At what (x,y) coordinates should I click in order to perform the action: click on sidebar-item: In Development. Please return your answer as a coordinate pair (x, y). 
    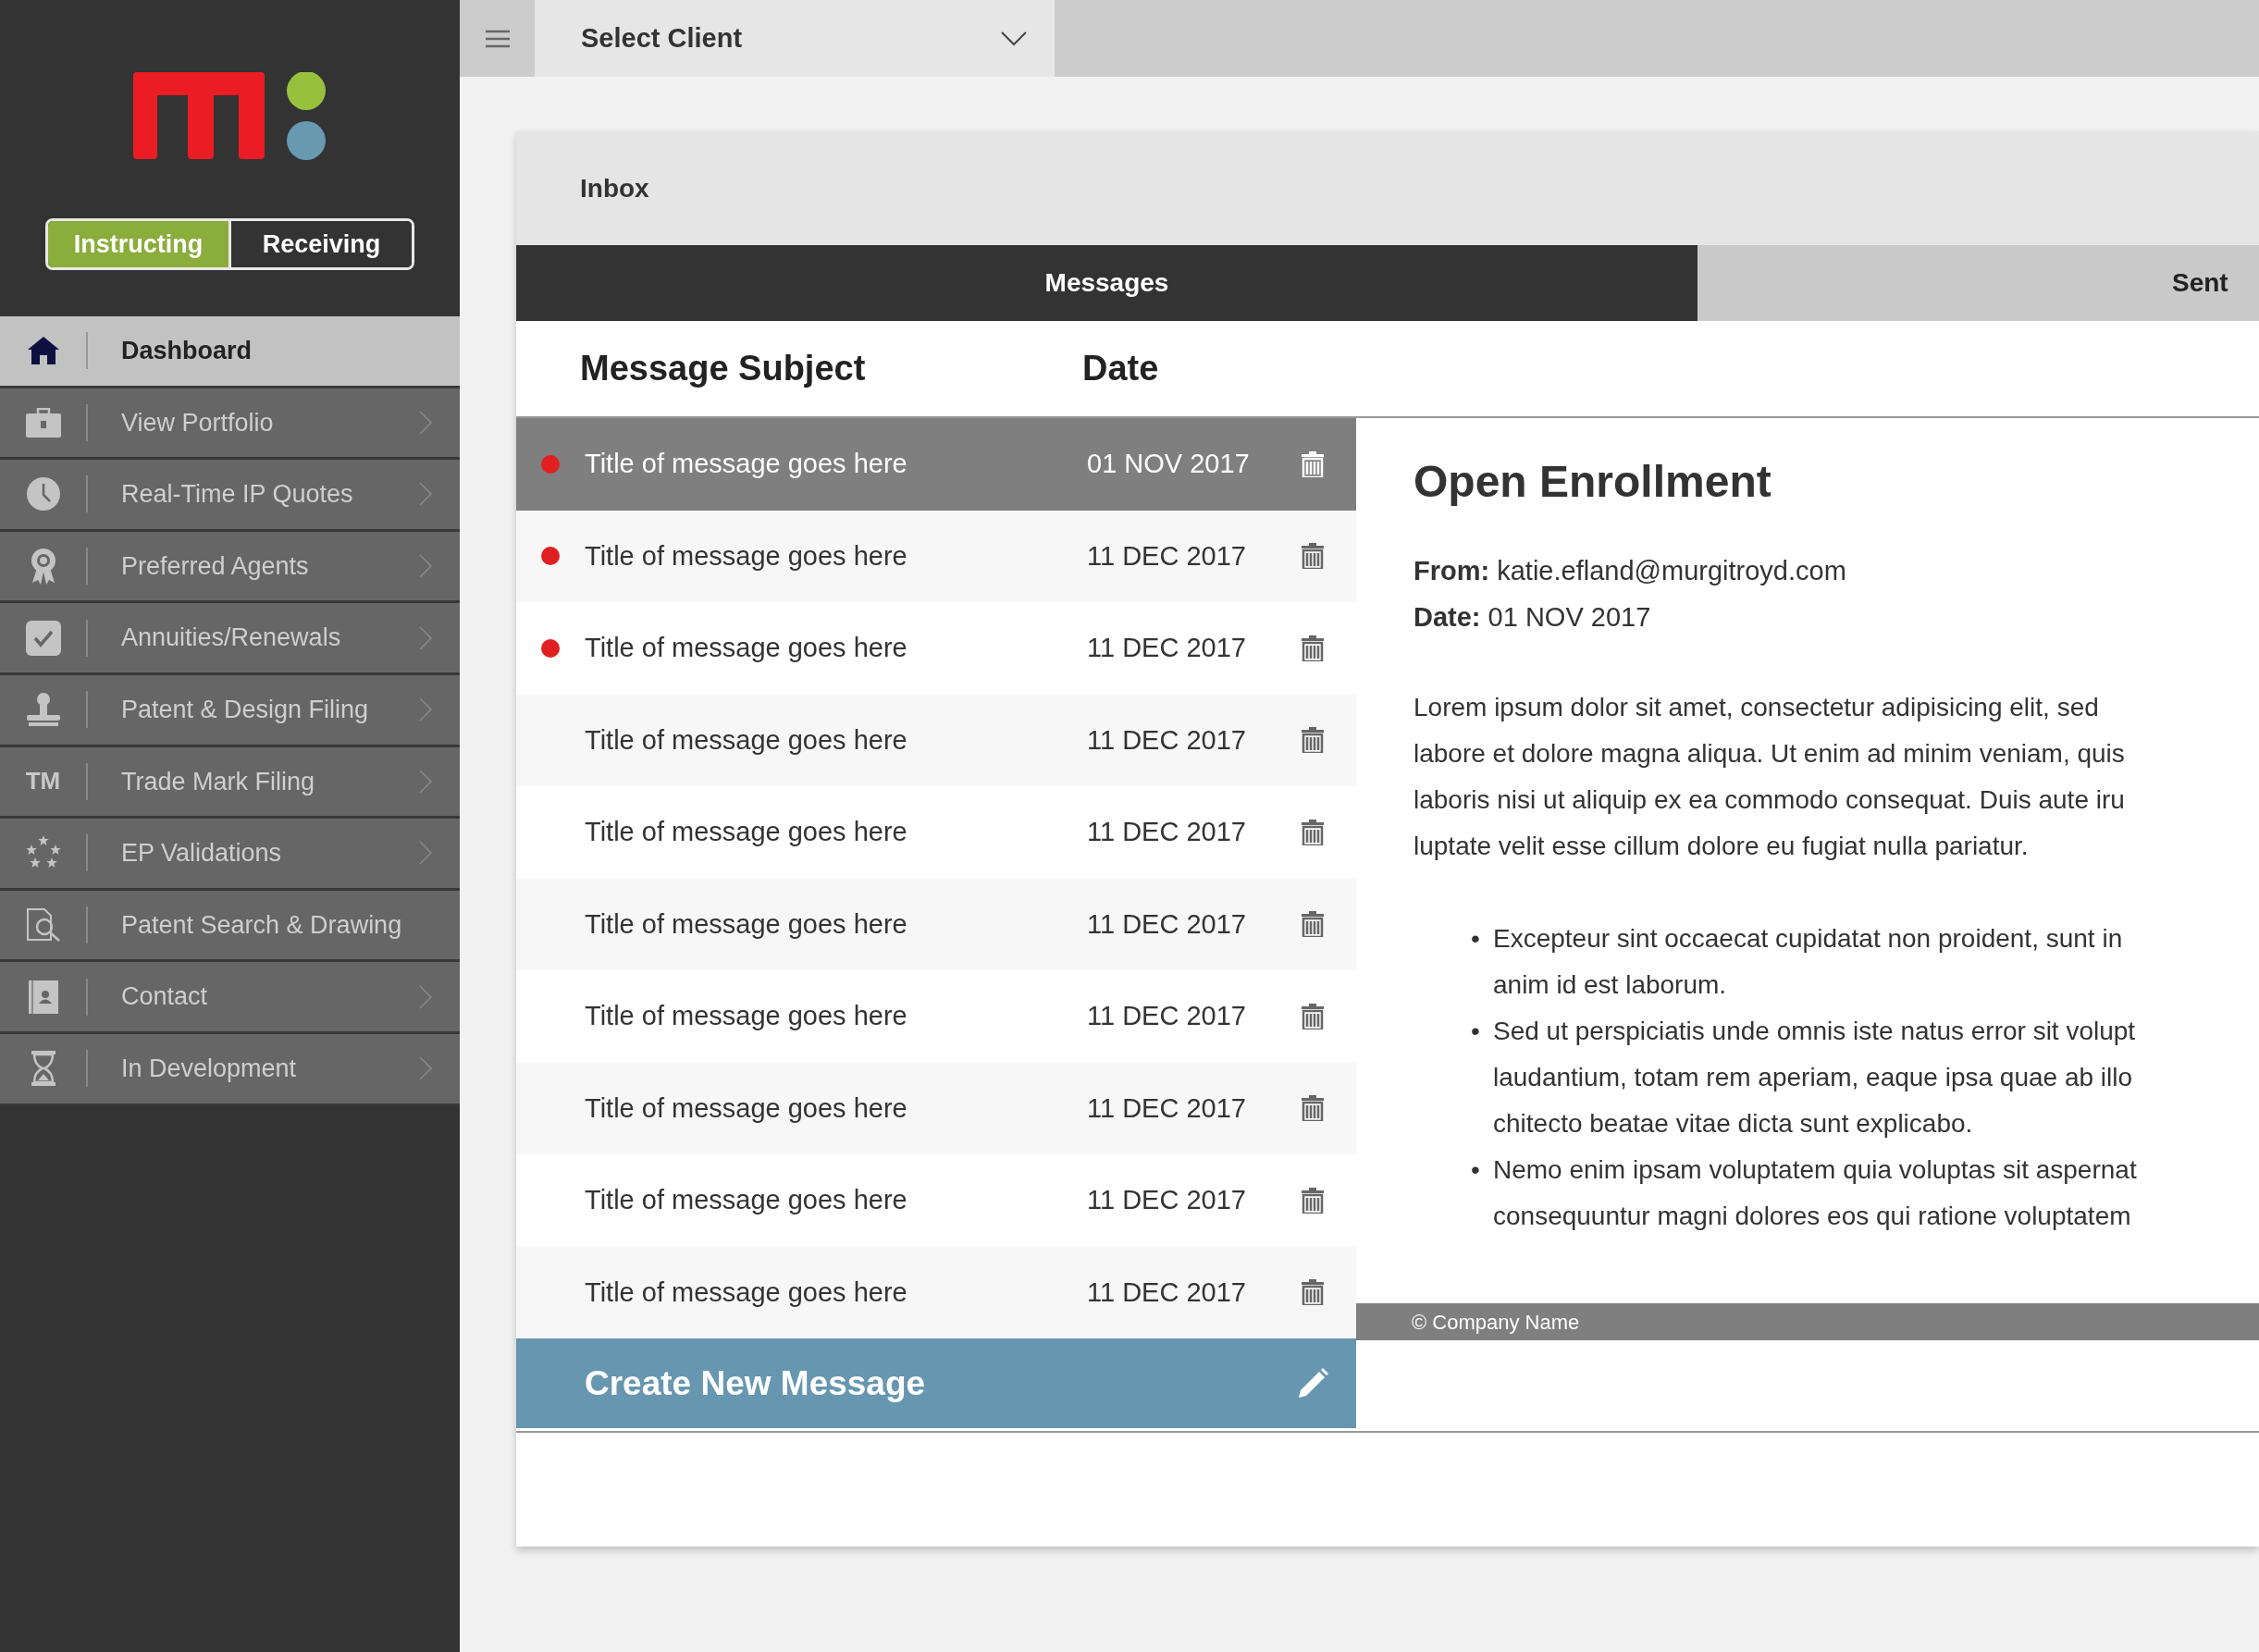
    Looking at the image, I should click on (230, 1069).